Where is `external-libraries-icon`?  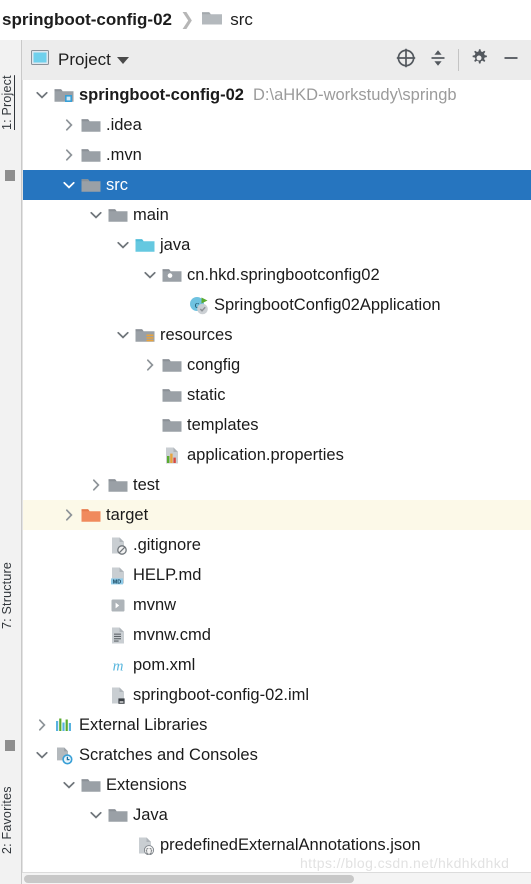 external-libraries-icon is located at coordinates (64, 725).